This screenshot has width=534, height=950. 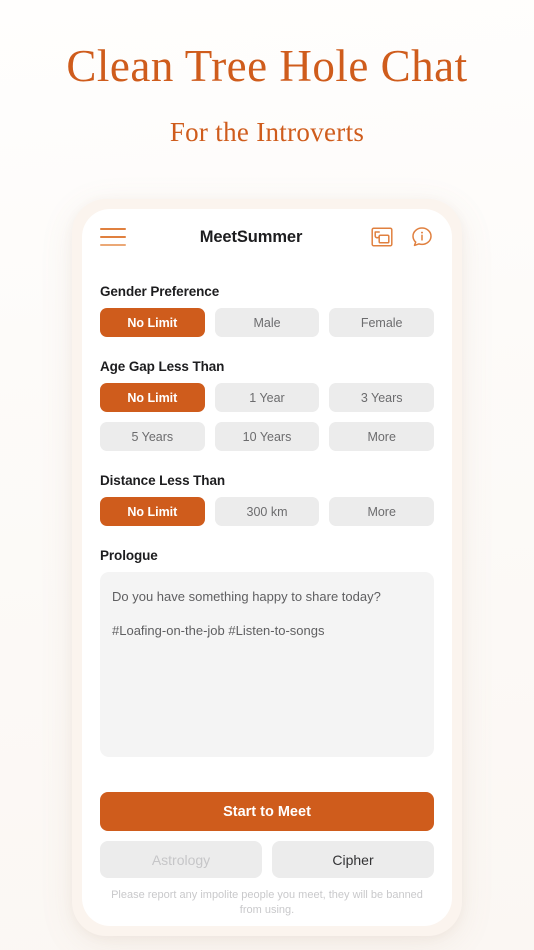 I want to click on prologue-line-2: #Loafing-on-the-job #Listen-to-songs, so click(x=218, y=630).